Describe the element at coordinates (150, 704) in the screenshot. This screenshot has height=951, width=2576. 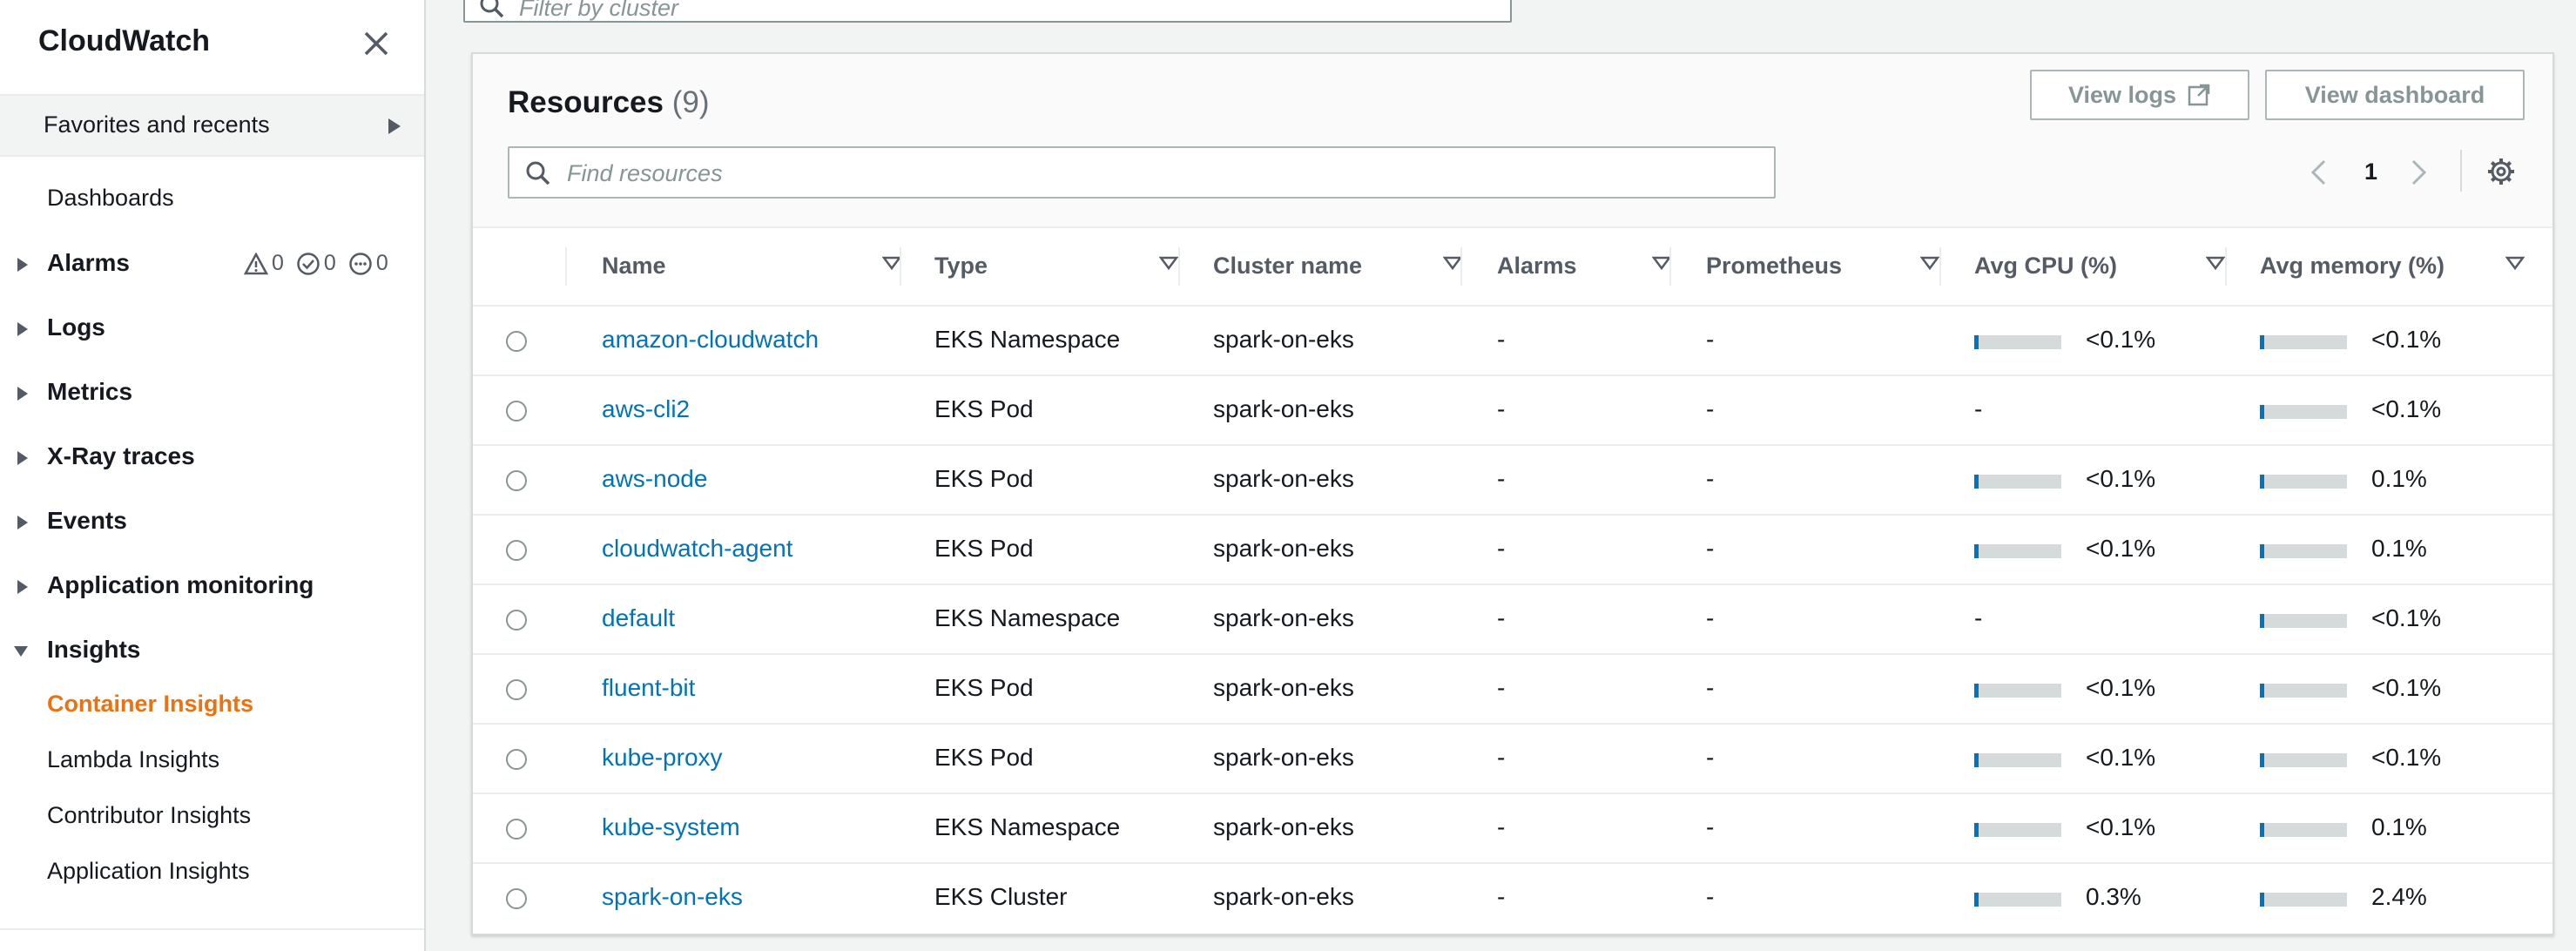
I see `sidebar-item-container-insights: Container Insights` at that location.